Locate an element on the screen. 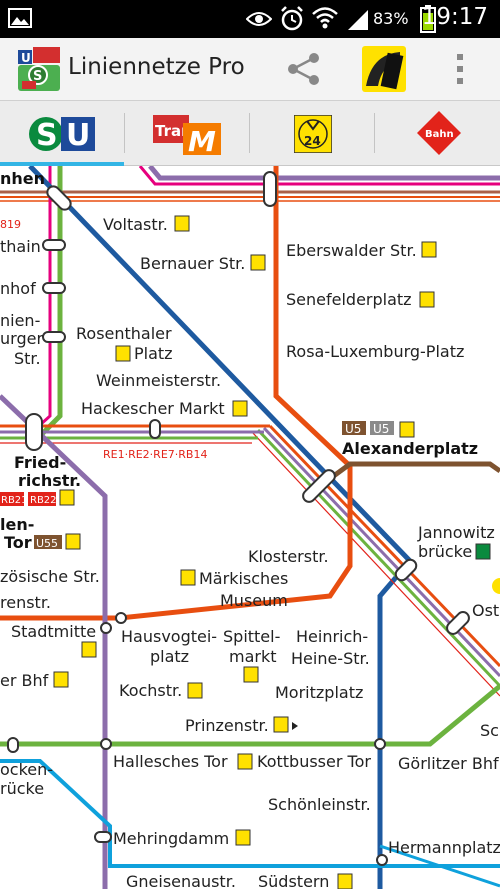  alarm-icon is located at coordinates (292, 18).